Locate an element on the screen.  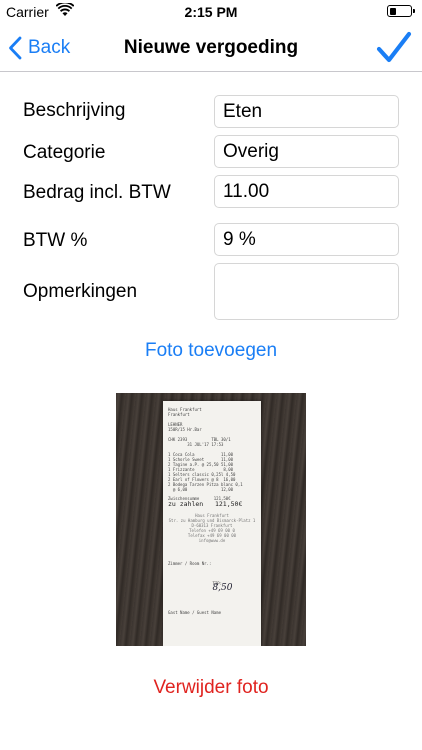
receipt-total: zu zahlen 121,50€ is located at coordinates (205, 504).